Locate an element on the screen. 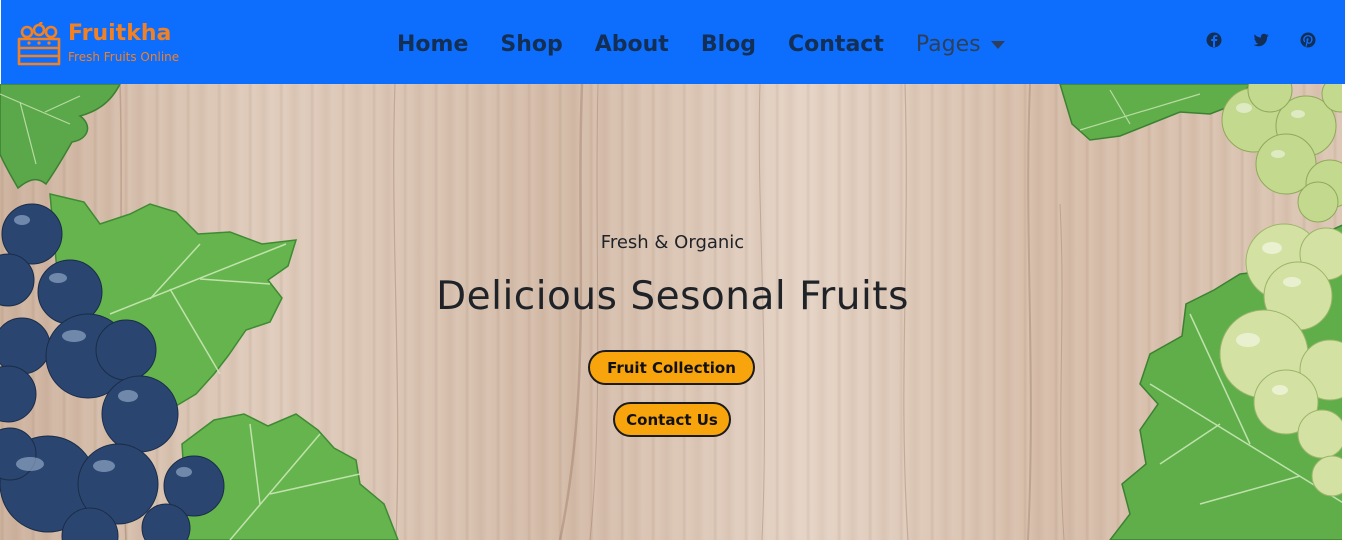 This screenshot has width=1345, height=540. contact-us-button: Contact Us is located at coordinates (672, 419).